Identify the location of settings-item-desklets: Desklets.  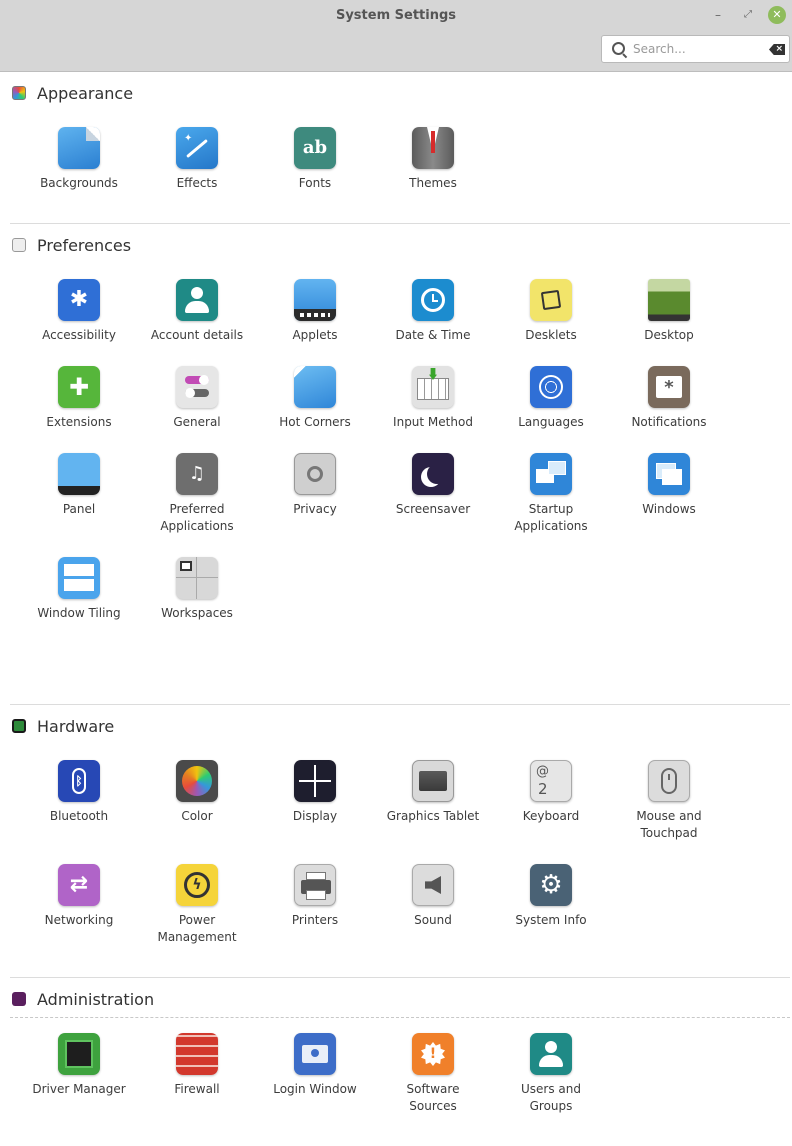
(551, 311).